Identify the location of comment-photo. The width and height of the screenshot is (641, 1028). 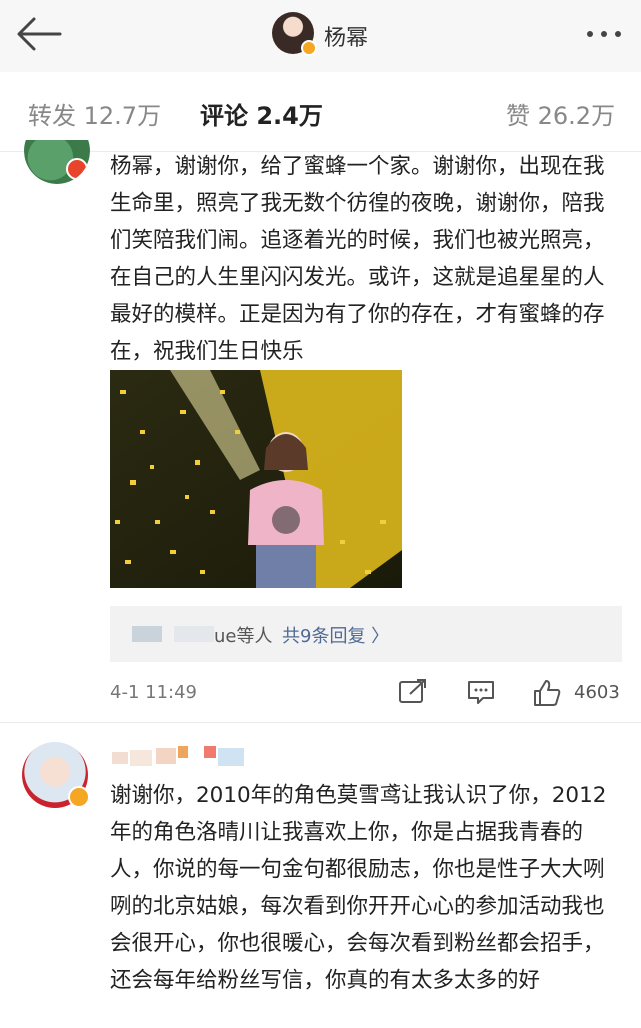
(256, 479).